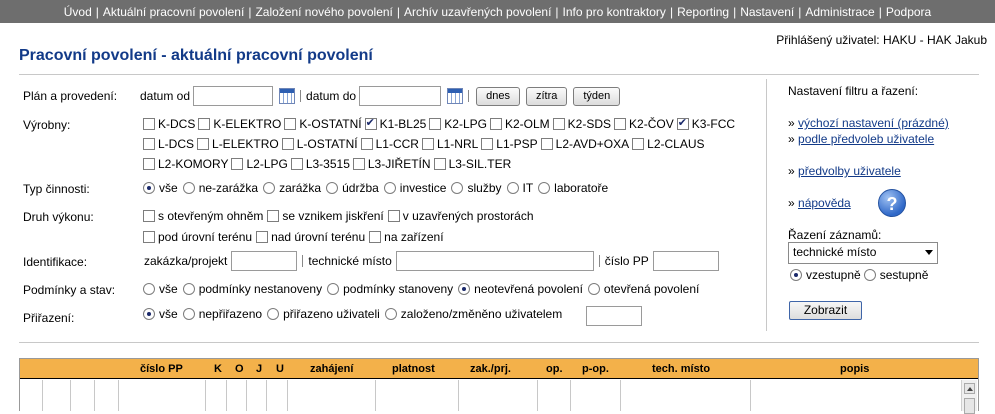 The image size is (995, 414). Describe the element at coordinates (969, 406) in the screenshot. I see `scroll-thumb` at that location.